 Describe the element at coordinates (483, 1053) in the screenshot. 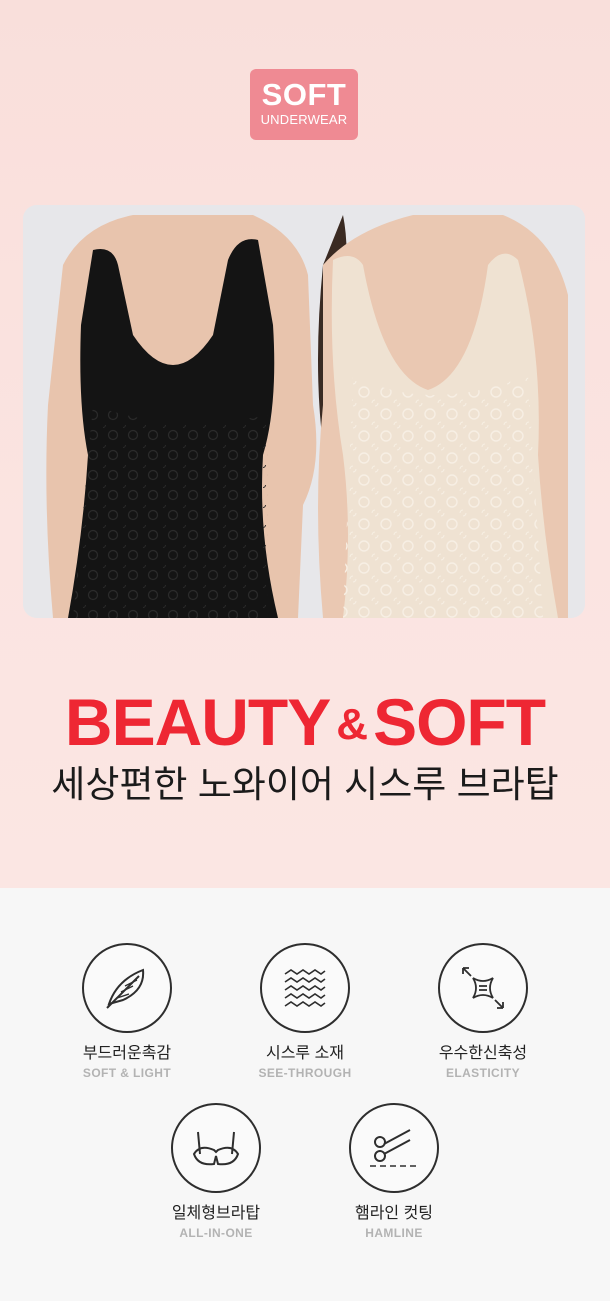

I see `feature-label-ko: 우수한신축성` at that location.